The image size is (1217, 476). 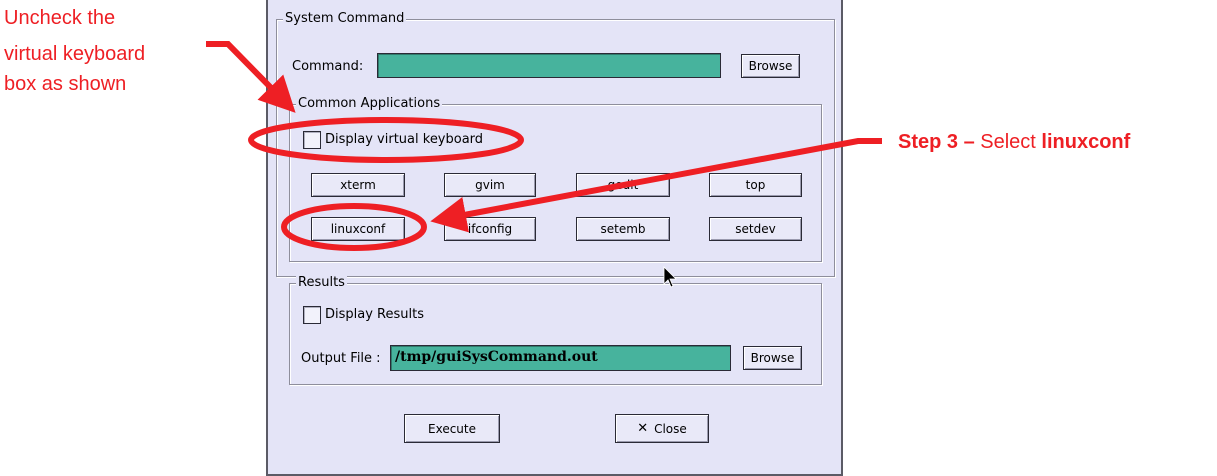 What do you see at coordinates (354, 227) in the screenshot?
I see `highlight-ellipse-linuxconf` at bounding box center [354, 227].